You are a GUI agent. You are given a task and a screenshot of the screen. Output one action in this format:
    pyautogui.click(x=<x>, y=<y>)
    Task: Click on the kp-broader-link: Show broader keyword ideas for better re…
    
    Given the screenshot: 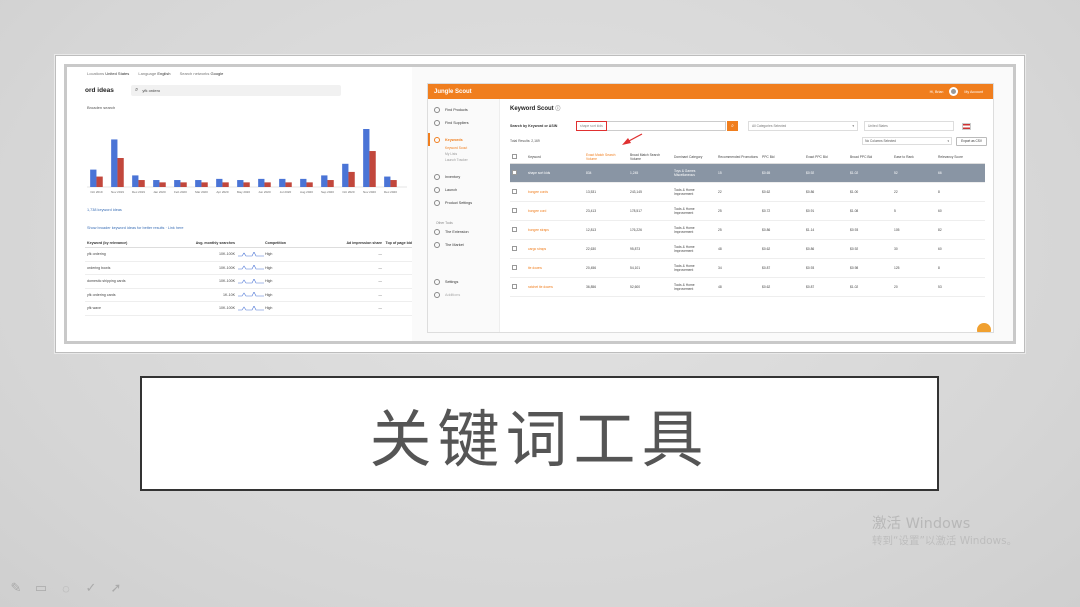 What is the action you would take?
    pyautogui.click(x=135, y=228)
    